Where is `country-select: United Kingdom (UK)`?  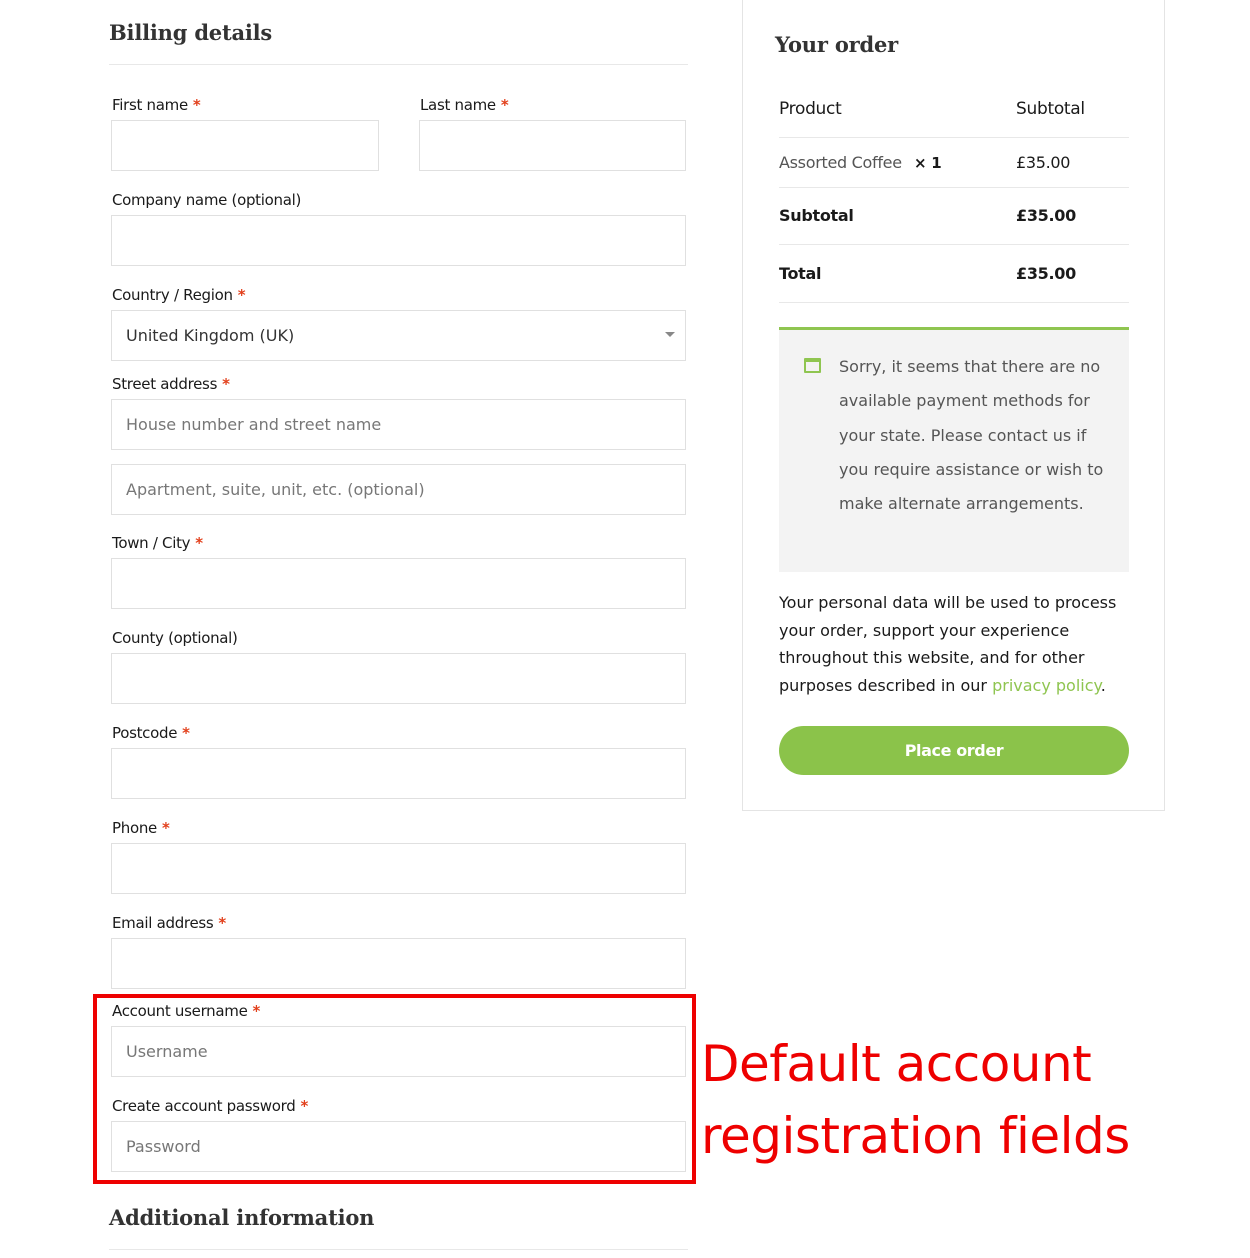 country-select: United Kingdom (UK) is located at coordinates (398, 335).